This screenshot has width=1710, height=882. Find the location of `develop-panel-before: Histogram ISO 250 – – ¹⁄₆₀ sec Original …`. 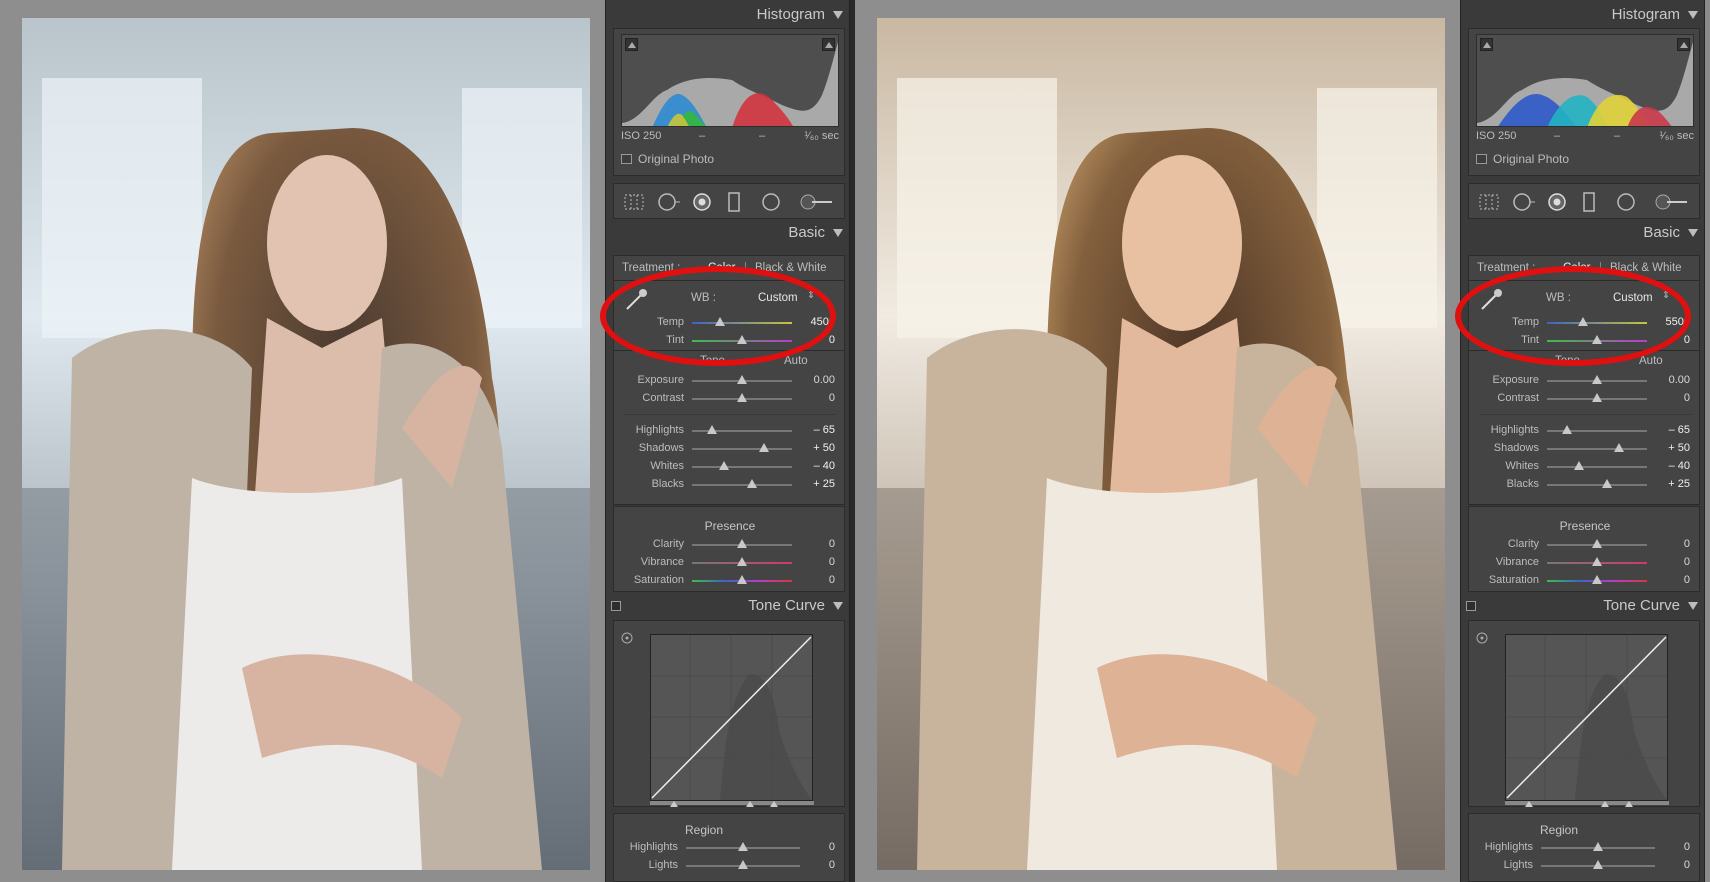

develop-panel-before: Histogram ISO 250 – – ¹⁄₆₀ sec Original … is located at coordinates (725, 441).